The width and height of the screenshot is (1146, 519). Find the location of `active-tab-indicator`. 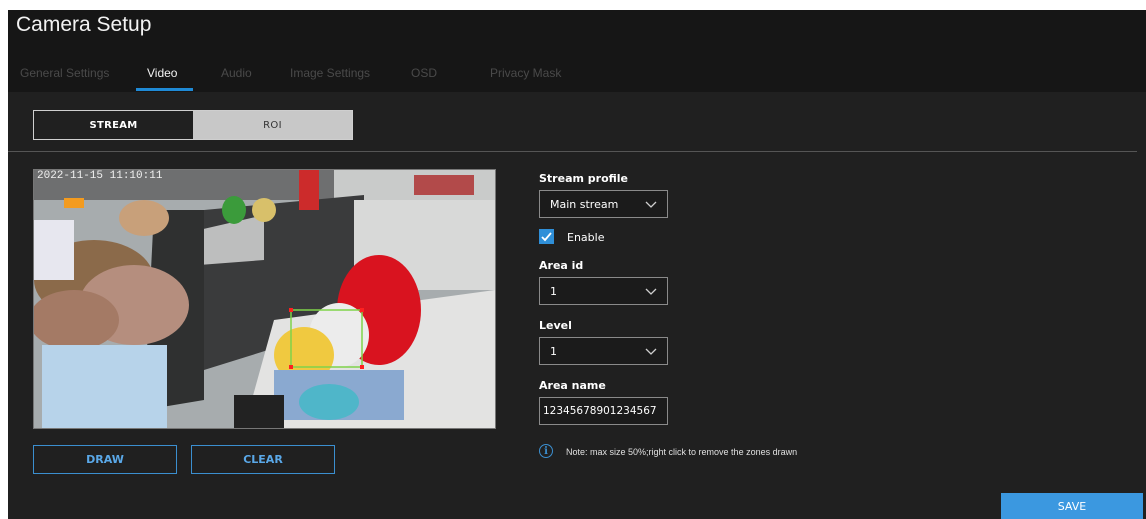

active-tab-indicator is located at coordinates (164, 89).